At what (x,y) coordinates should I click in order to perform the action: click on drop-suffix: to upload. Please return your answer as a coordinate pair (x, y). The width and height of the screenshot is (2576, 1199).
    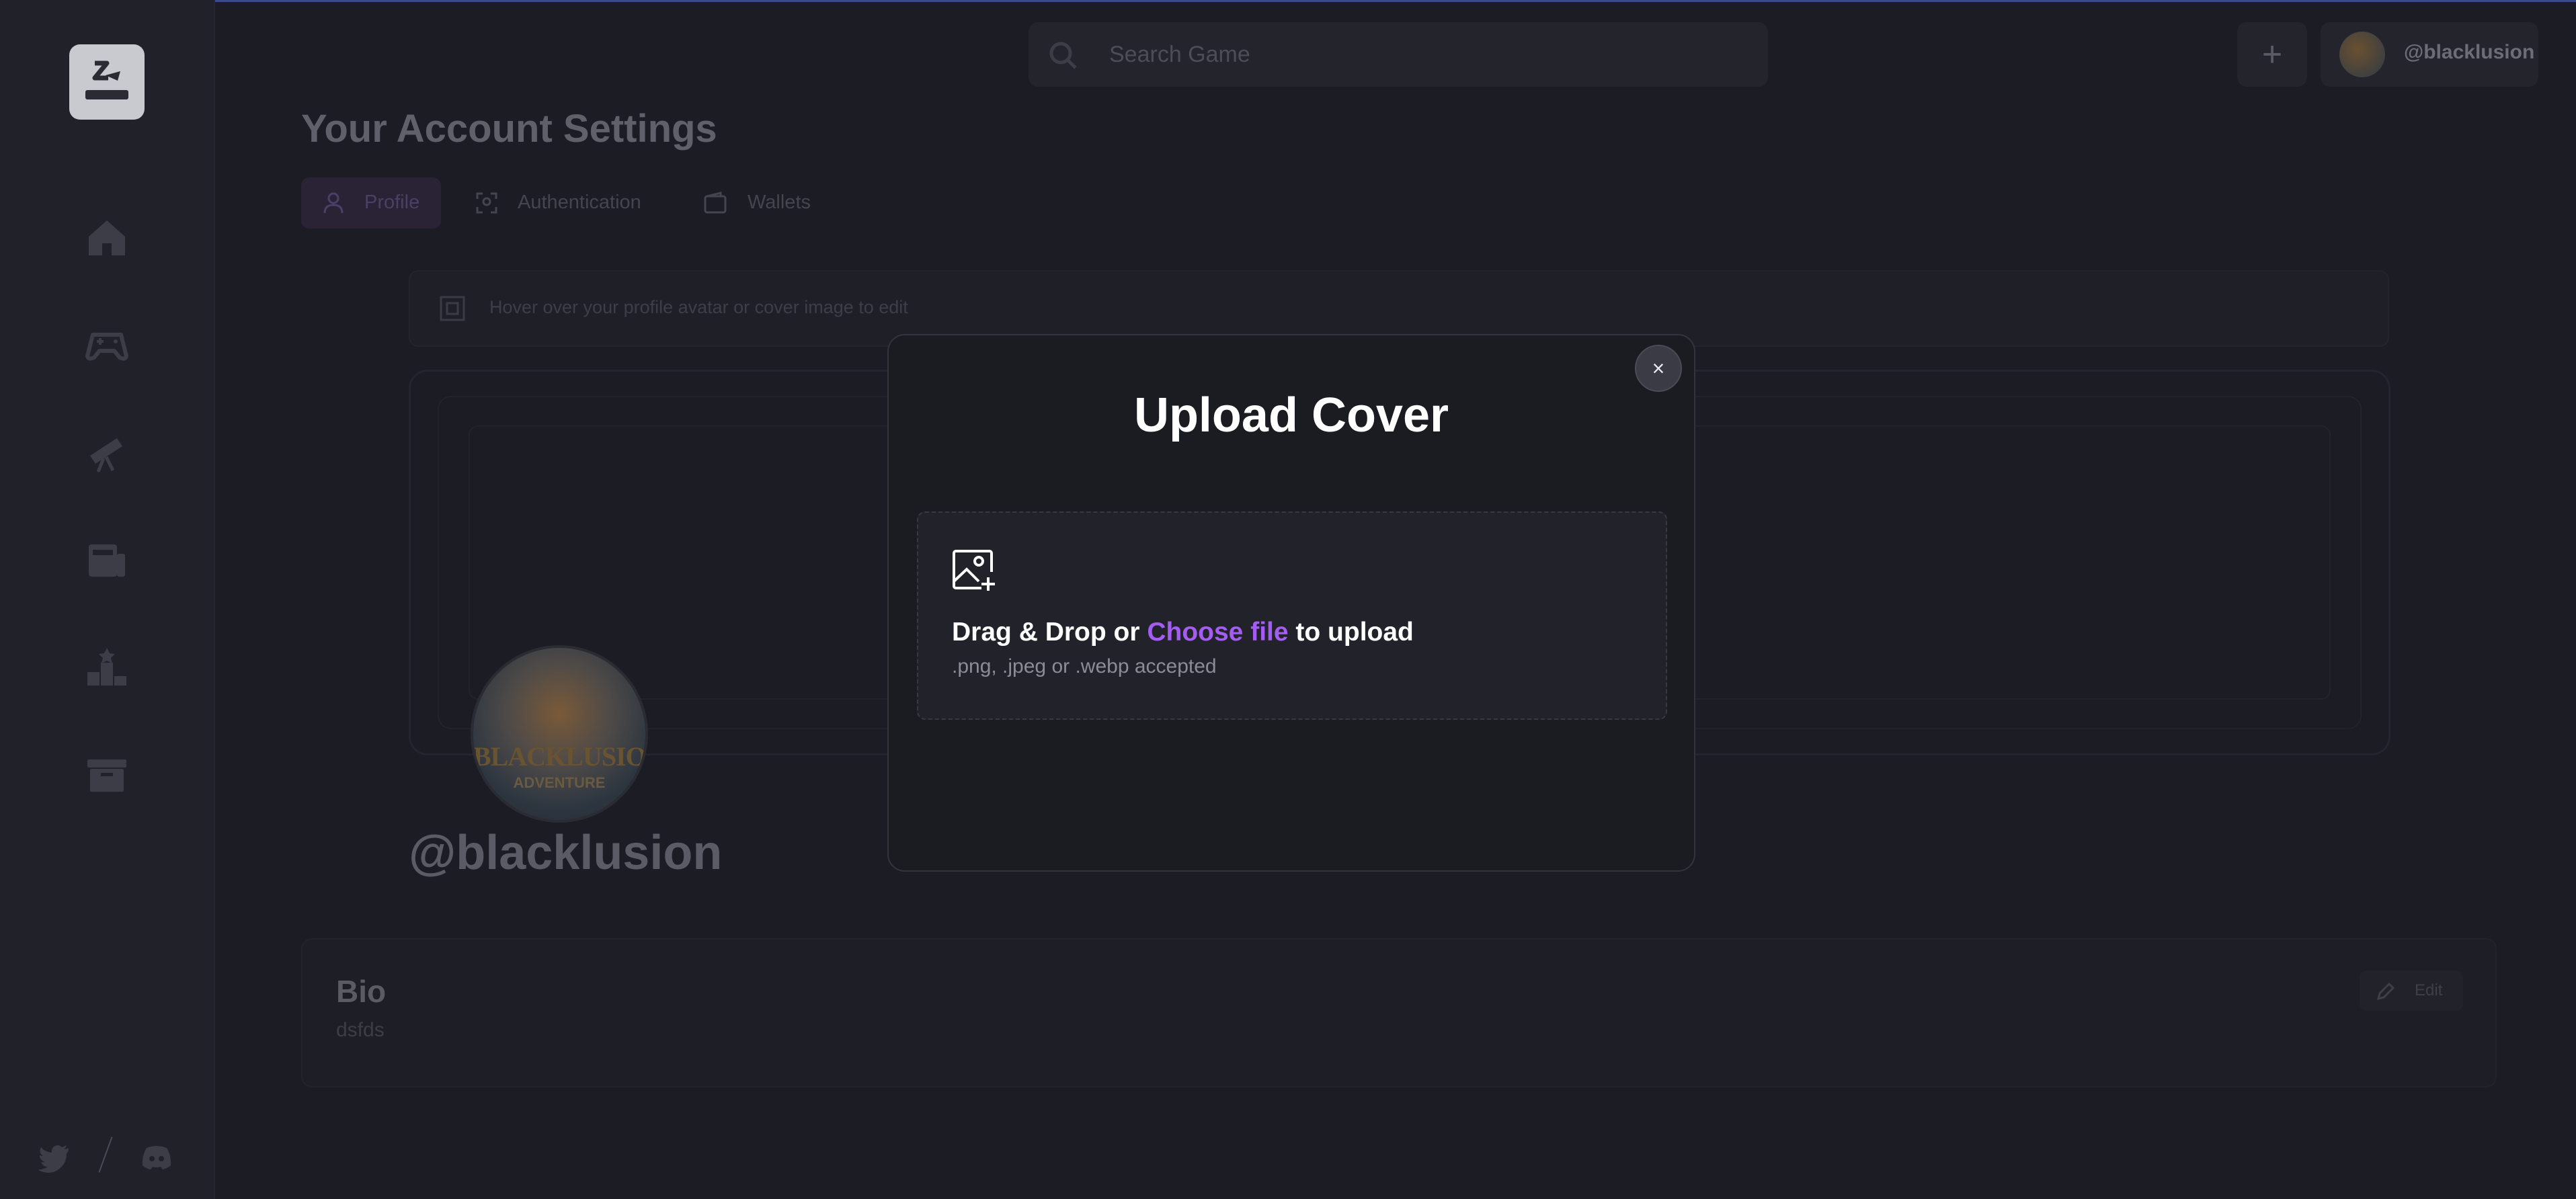
    Looking at the image, I should click on (1351, 632).